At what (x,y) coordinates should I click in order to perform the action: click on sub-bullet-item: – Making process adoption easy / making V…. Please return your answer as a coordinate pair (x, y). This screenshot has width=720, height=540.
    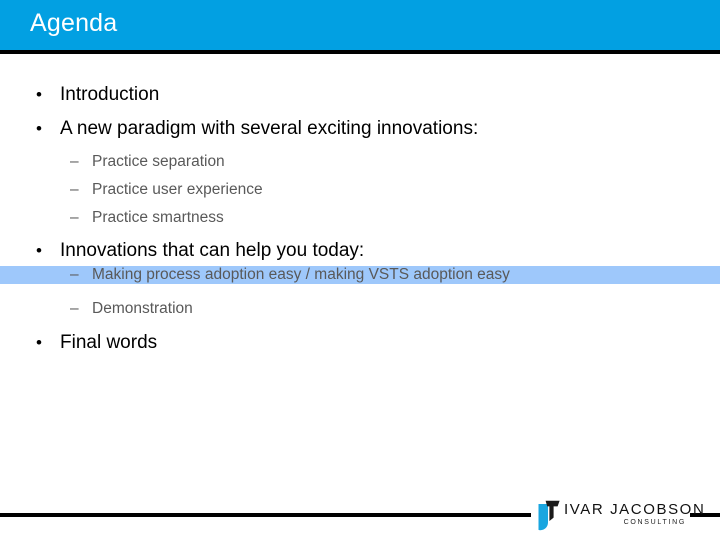
    Looking at the image, I should click on (360, 275).